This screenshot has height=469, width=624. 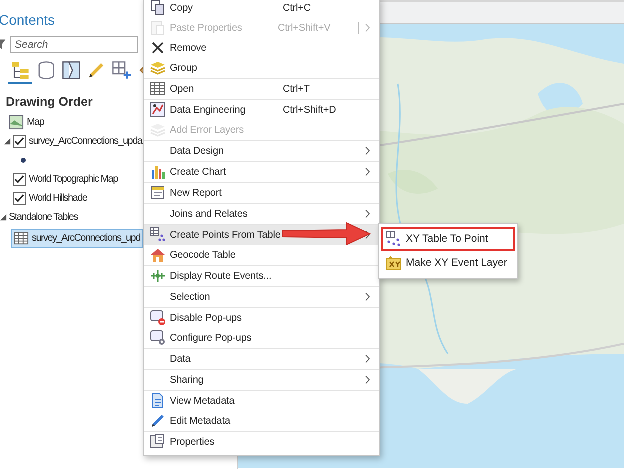 I want to click on shortcut-text: Ctrl+Shift+D, so click(x=310, y=110).